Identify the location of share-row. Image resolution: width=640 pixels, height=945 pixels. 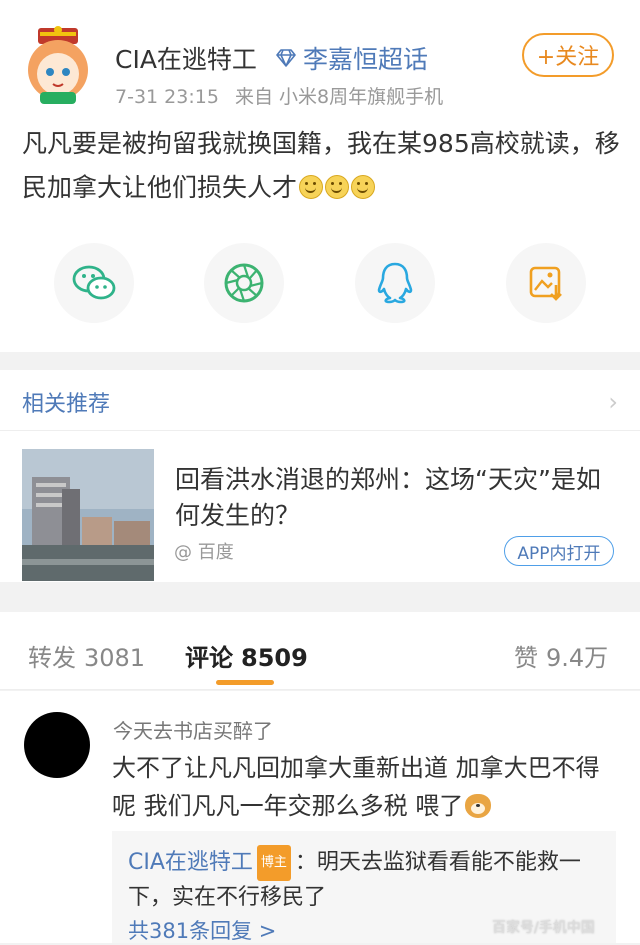
(320, 283).